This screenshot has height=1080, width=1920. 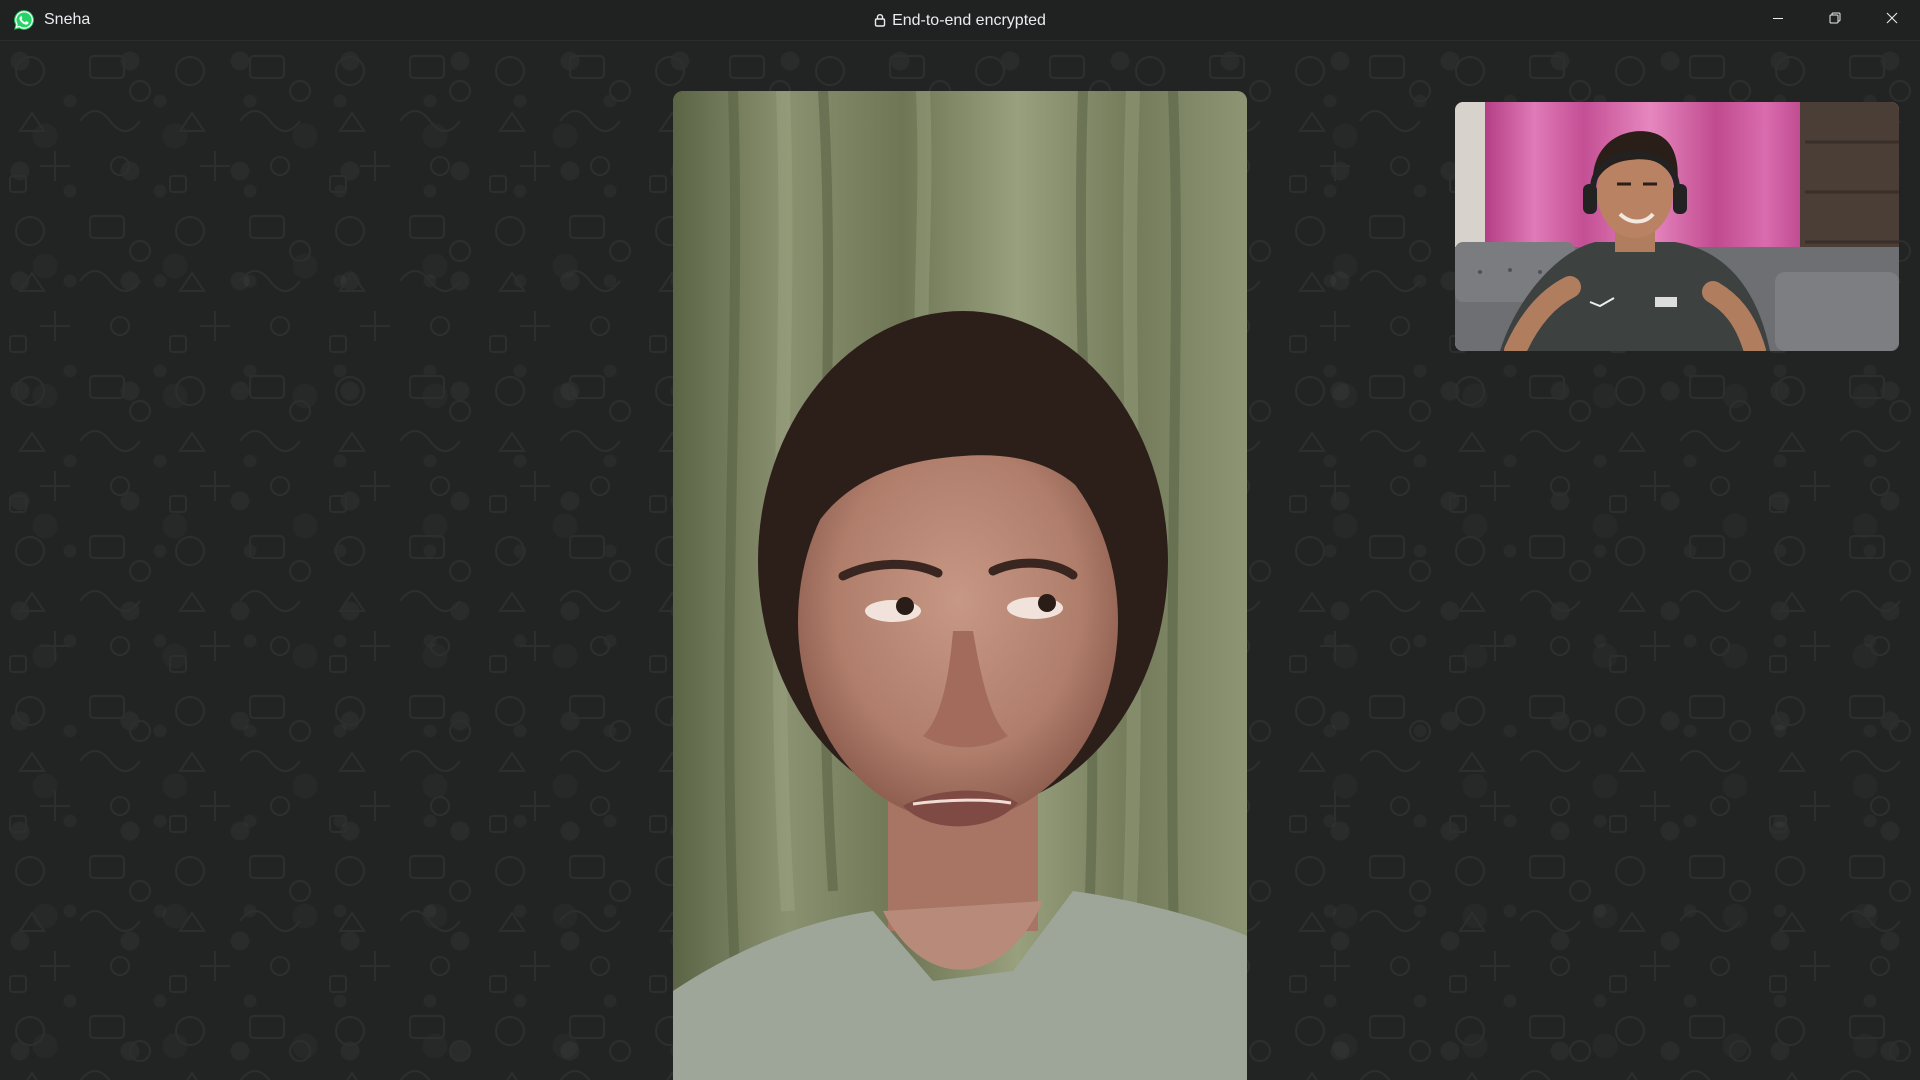 I want to click on self-video-image, so click(x=1677, y=226).